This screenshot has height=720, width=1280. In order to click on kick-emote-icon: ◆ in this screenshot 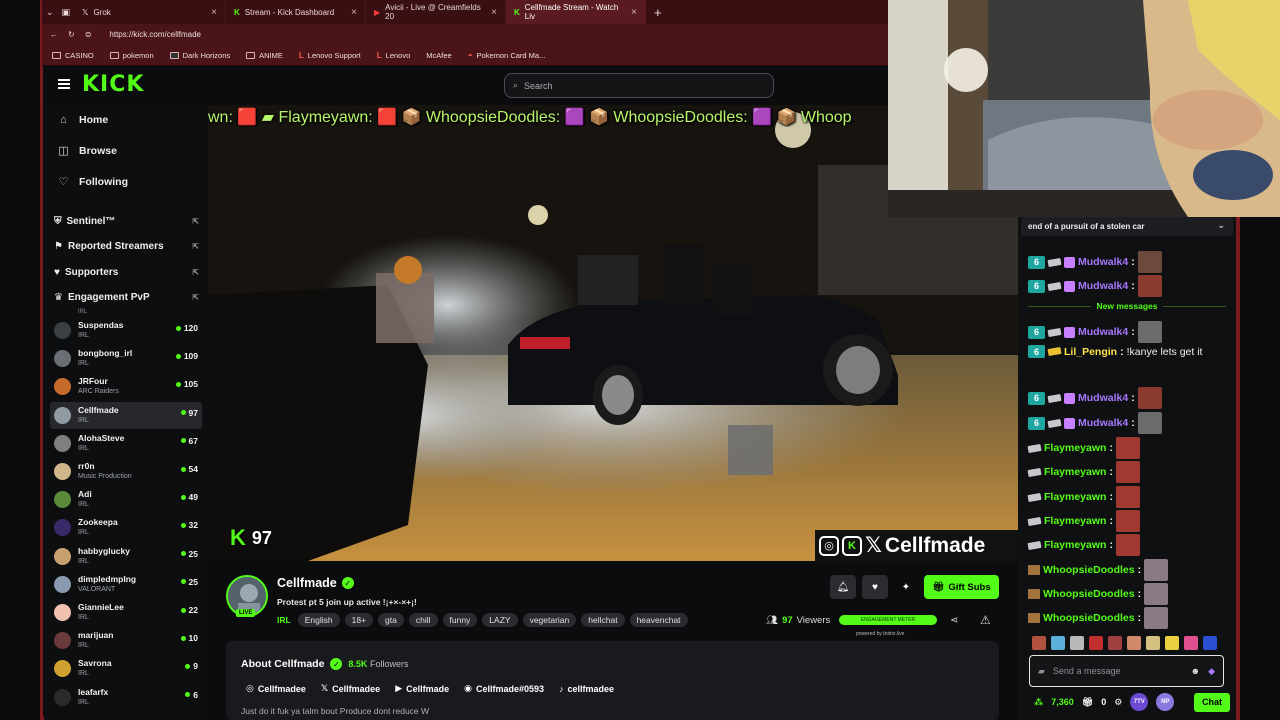, I will do `click(1211, 671)`.